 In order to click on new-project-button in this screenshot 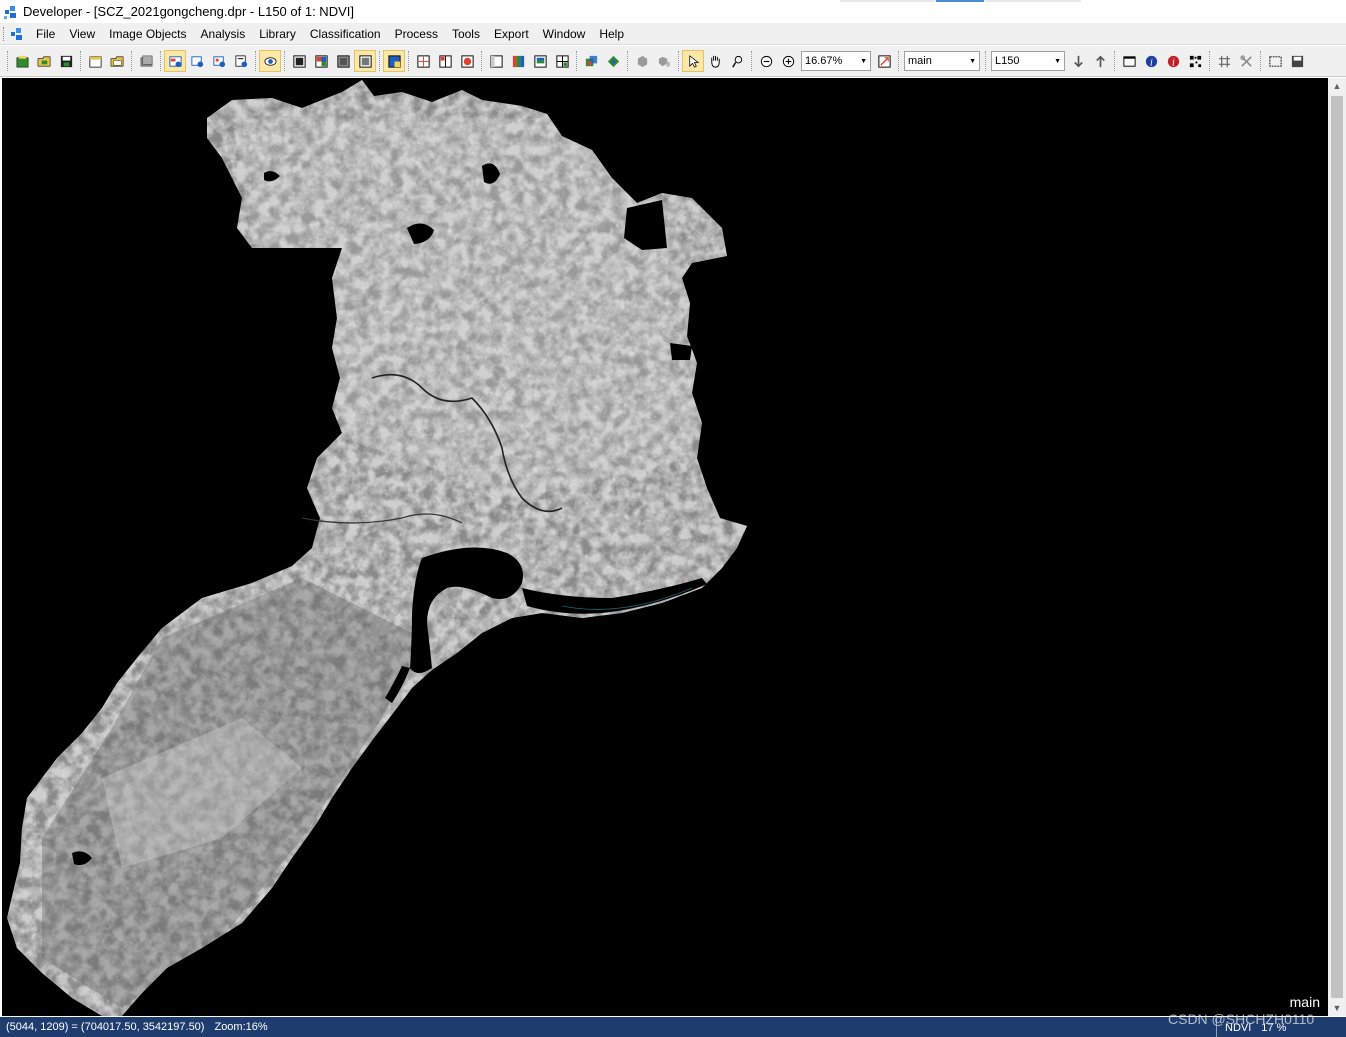, I will do `click(22, 61)`.